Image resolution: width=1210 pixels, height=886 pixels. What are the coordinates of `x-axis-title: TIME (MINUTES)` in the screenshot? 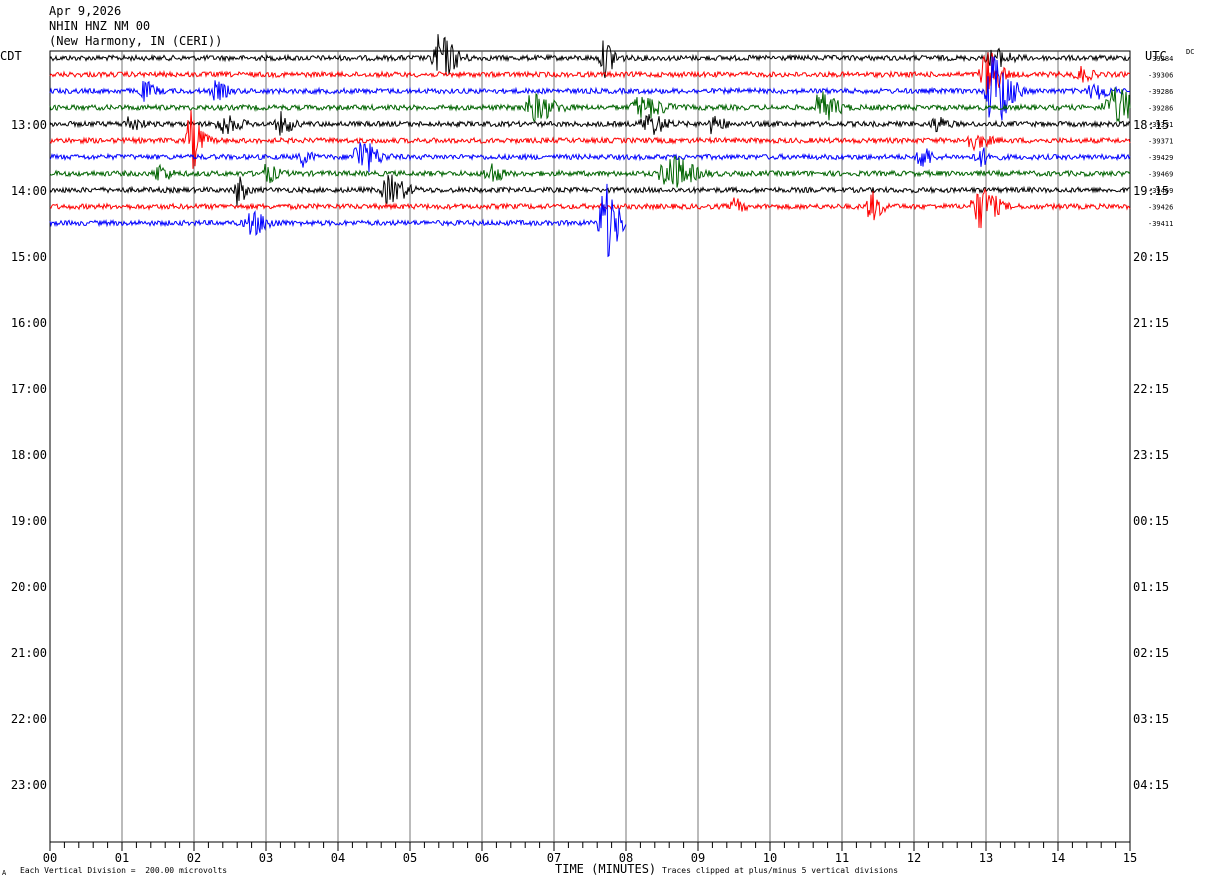 It's located at (606, 869).